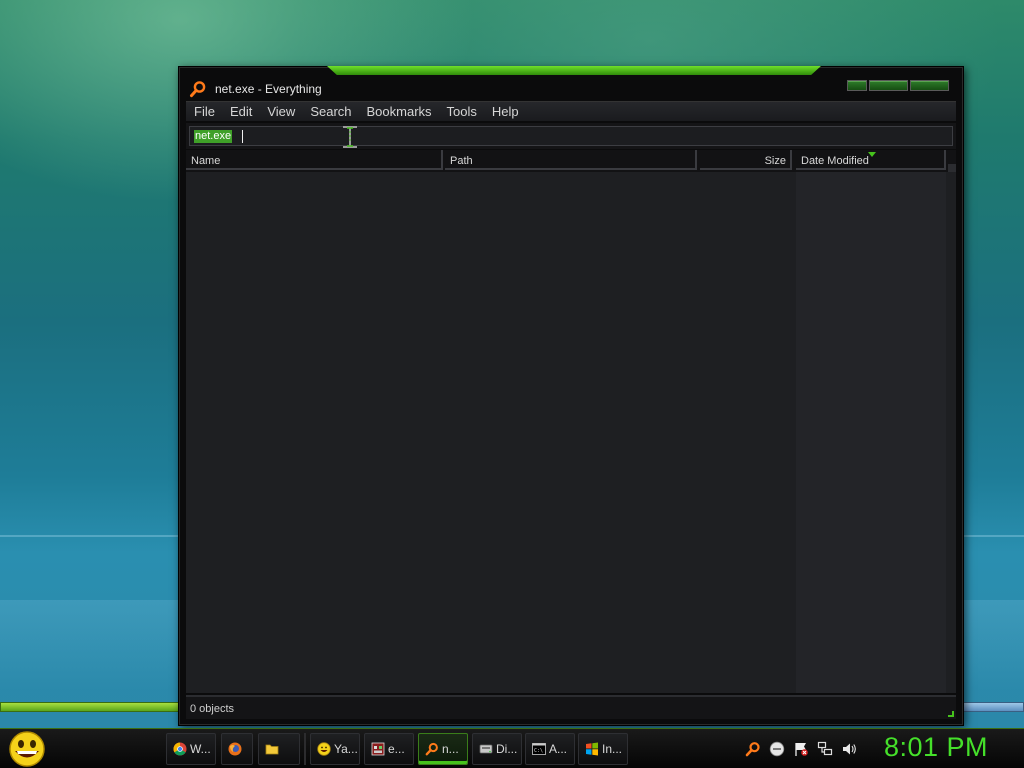  Describe the element at coordinates (212, 709) in the screenshot. I see `object-count: 0 objects` at that location.